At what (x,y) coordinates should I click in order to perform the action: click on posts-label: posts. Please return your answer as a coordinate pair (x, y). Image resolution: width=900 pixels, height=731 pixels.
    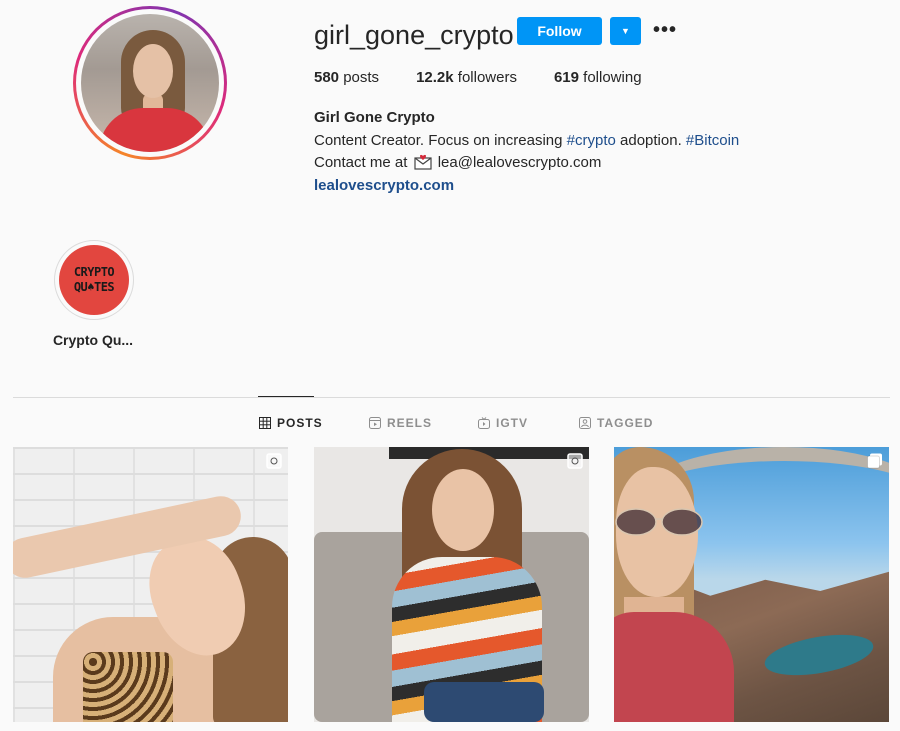
    Looking at the image, I should click on (359, 77).